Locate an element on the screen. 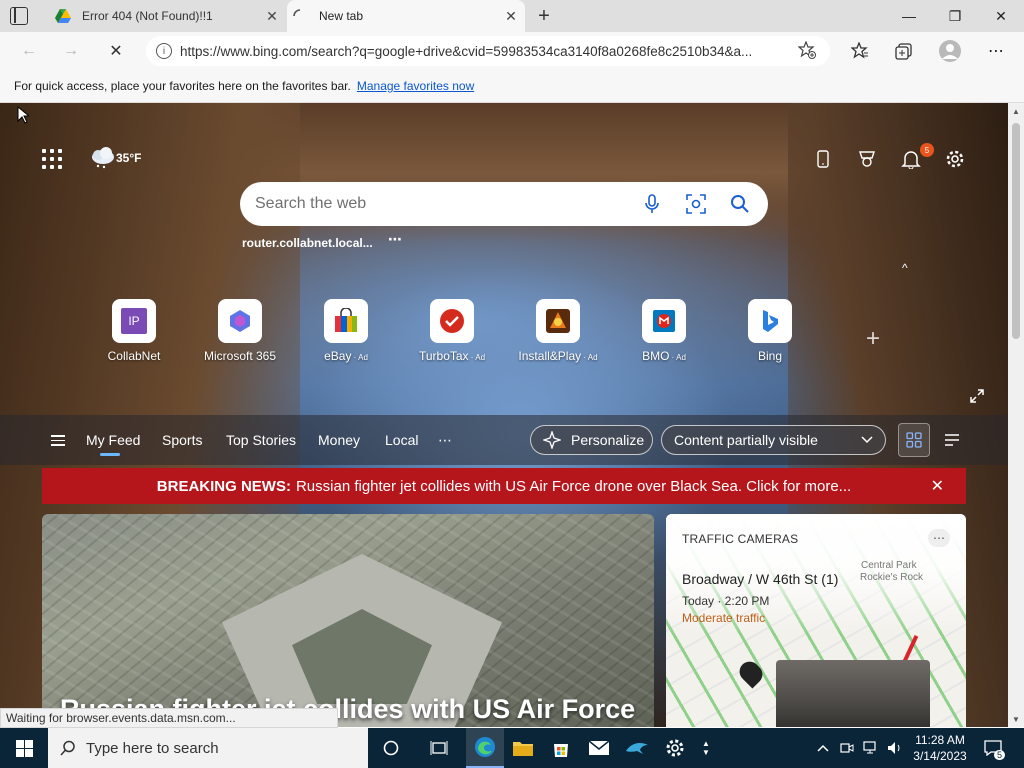 This screenshot has height=768, width=1024. taskbar-scroll-icon: ▲ ▼ is located at coordinates (706, 748).